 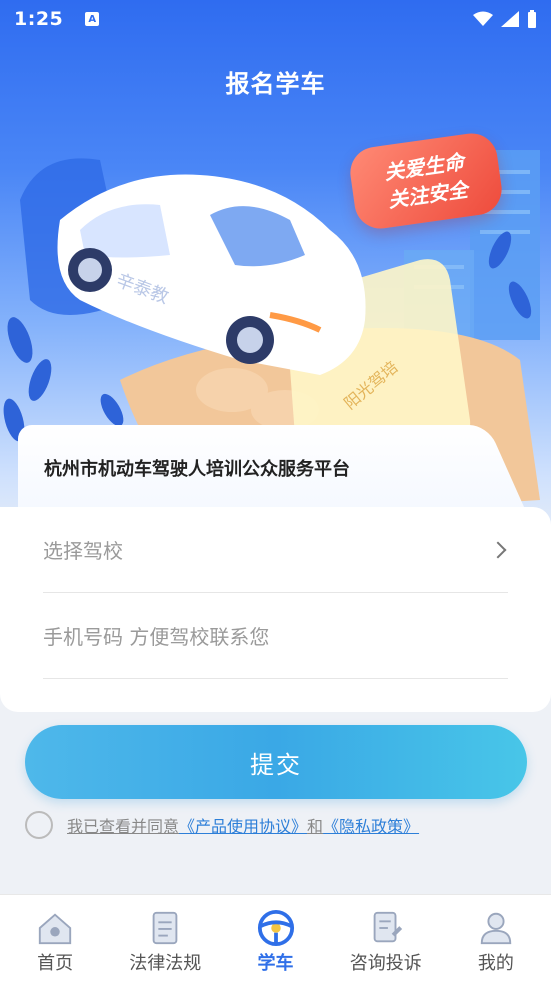 I want to click on steering-wheel-icon, so click(x=275, y=928).